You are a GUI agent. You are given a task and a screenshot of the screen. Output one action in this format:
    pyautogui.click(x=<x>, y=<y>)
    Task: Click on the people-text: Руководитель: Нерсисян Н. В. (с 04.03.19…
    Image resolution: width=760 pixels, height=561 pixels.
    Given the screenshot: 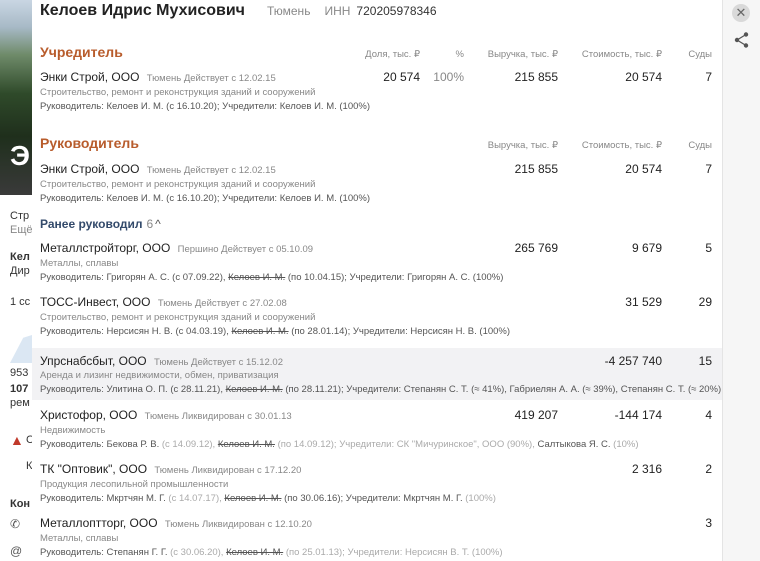 What is the action you would take?
    pyautogui.click(x=134, y=331)
    